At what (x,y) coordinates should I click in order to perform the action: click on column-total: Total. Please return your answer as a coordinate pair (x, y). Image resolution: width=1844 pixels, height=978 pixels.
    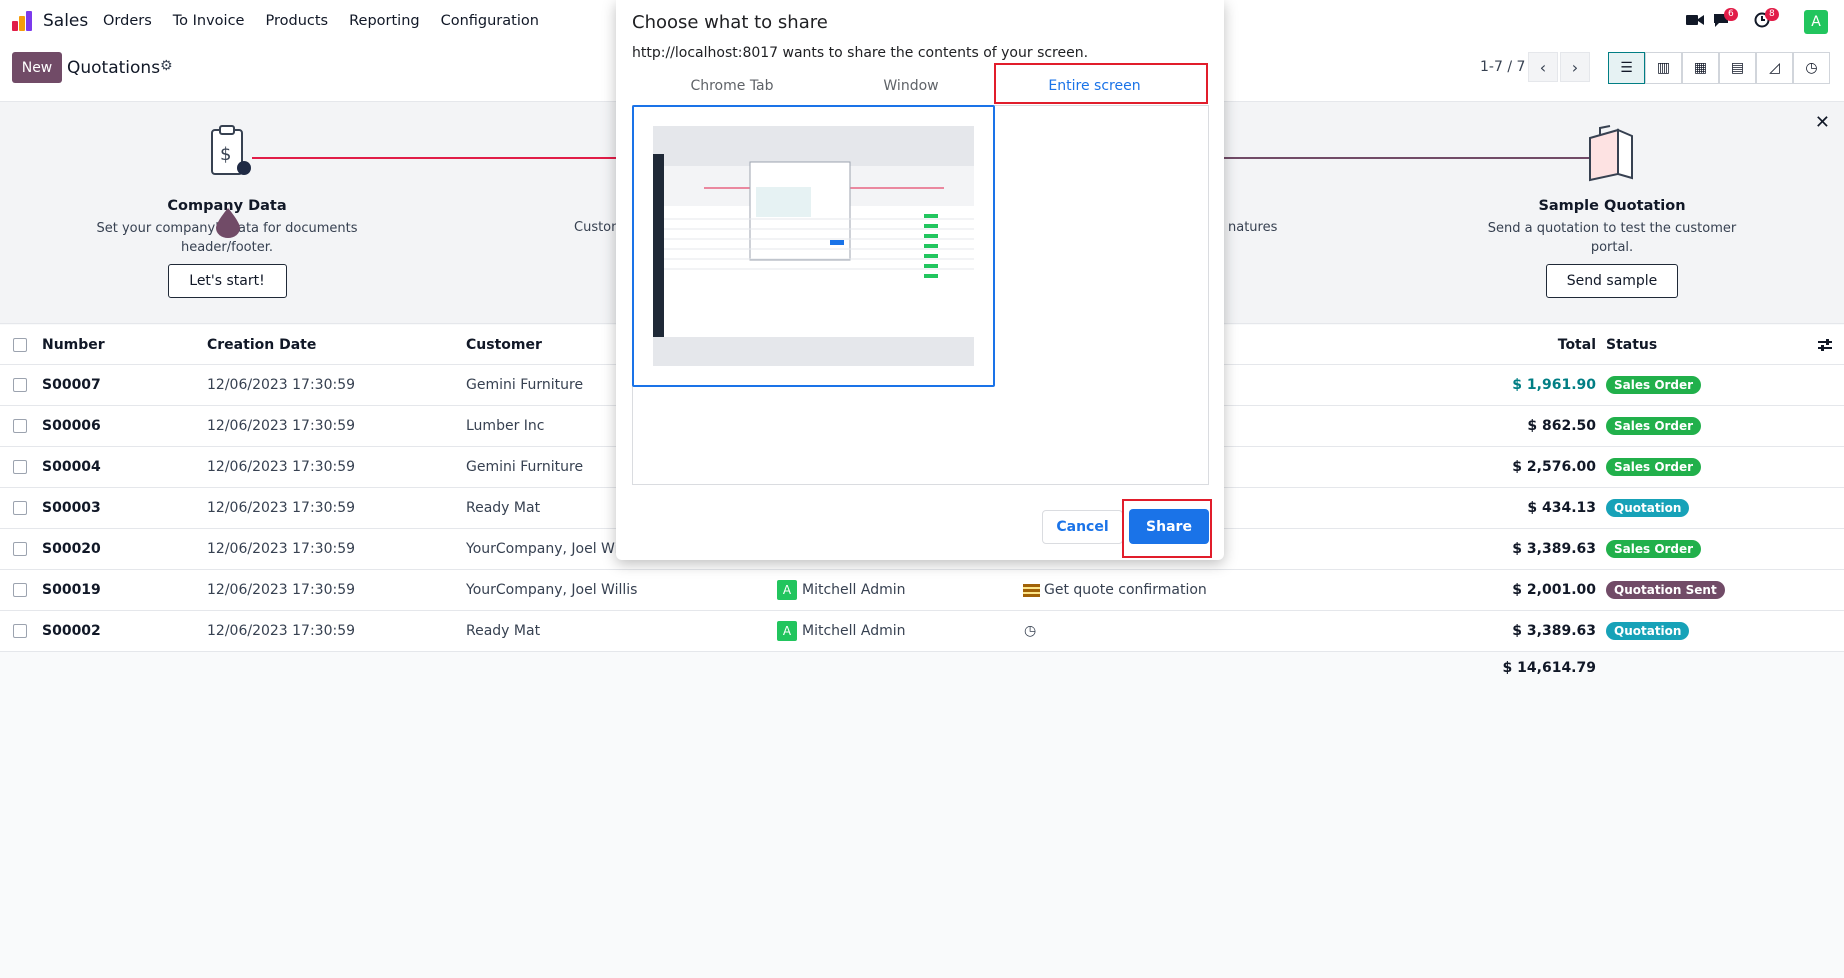
    Looking at the image, I should click on (1548, 344).